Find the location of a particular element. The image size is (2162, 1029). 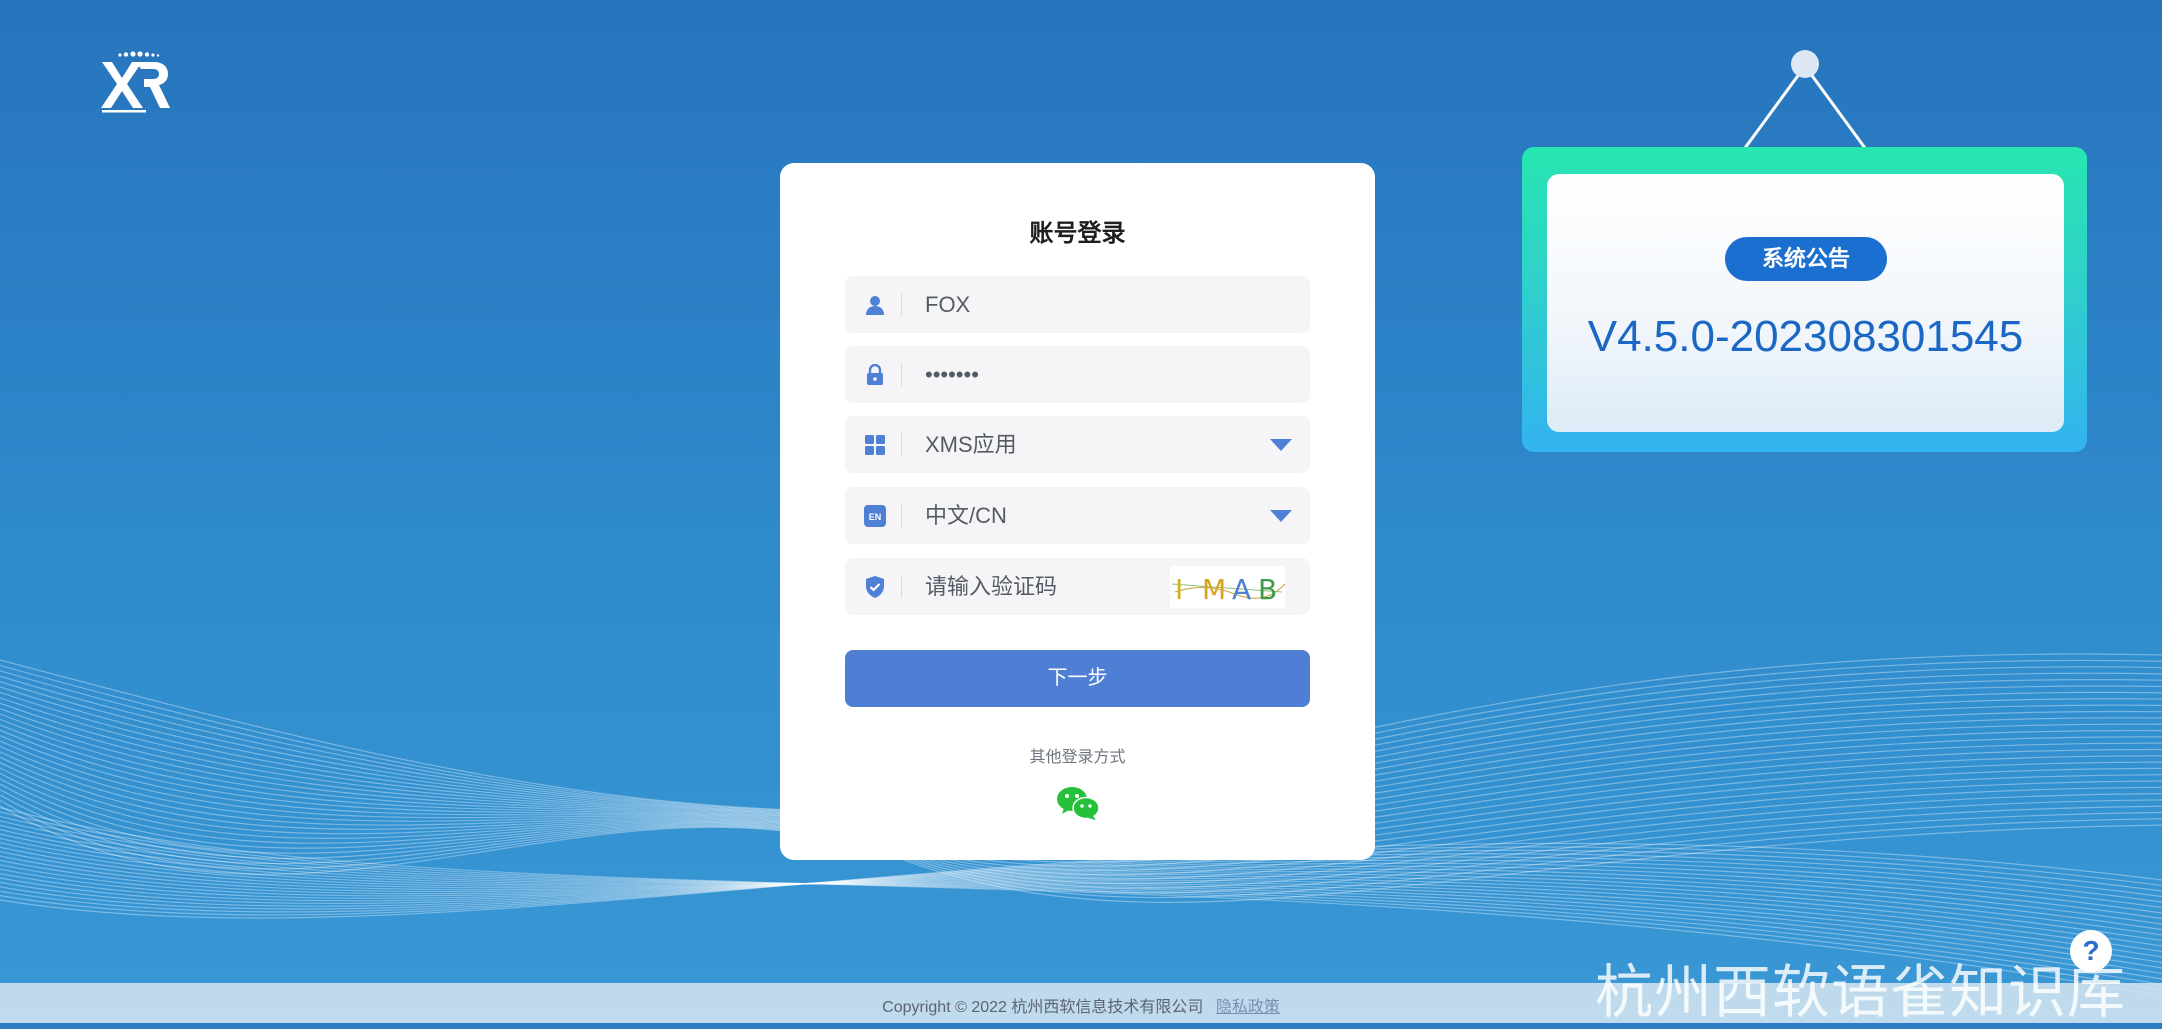

captcha-image: I M A B IMAB is located at coordinates (1227, 587).